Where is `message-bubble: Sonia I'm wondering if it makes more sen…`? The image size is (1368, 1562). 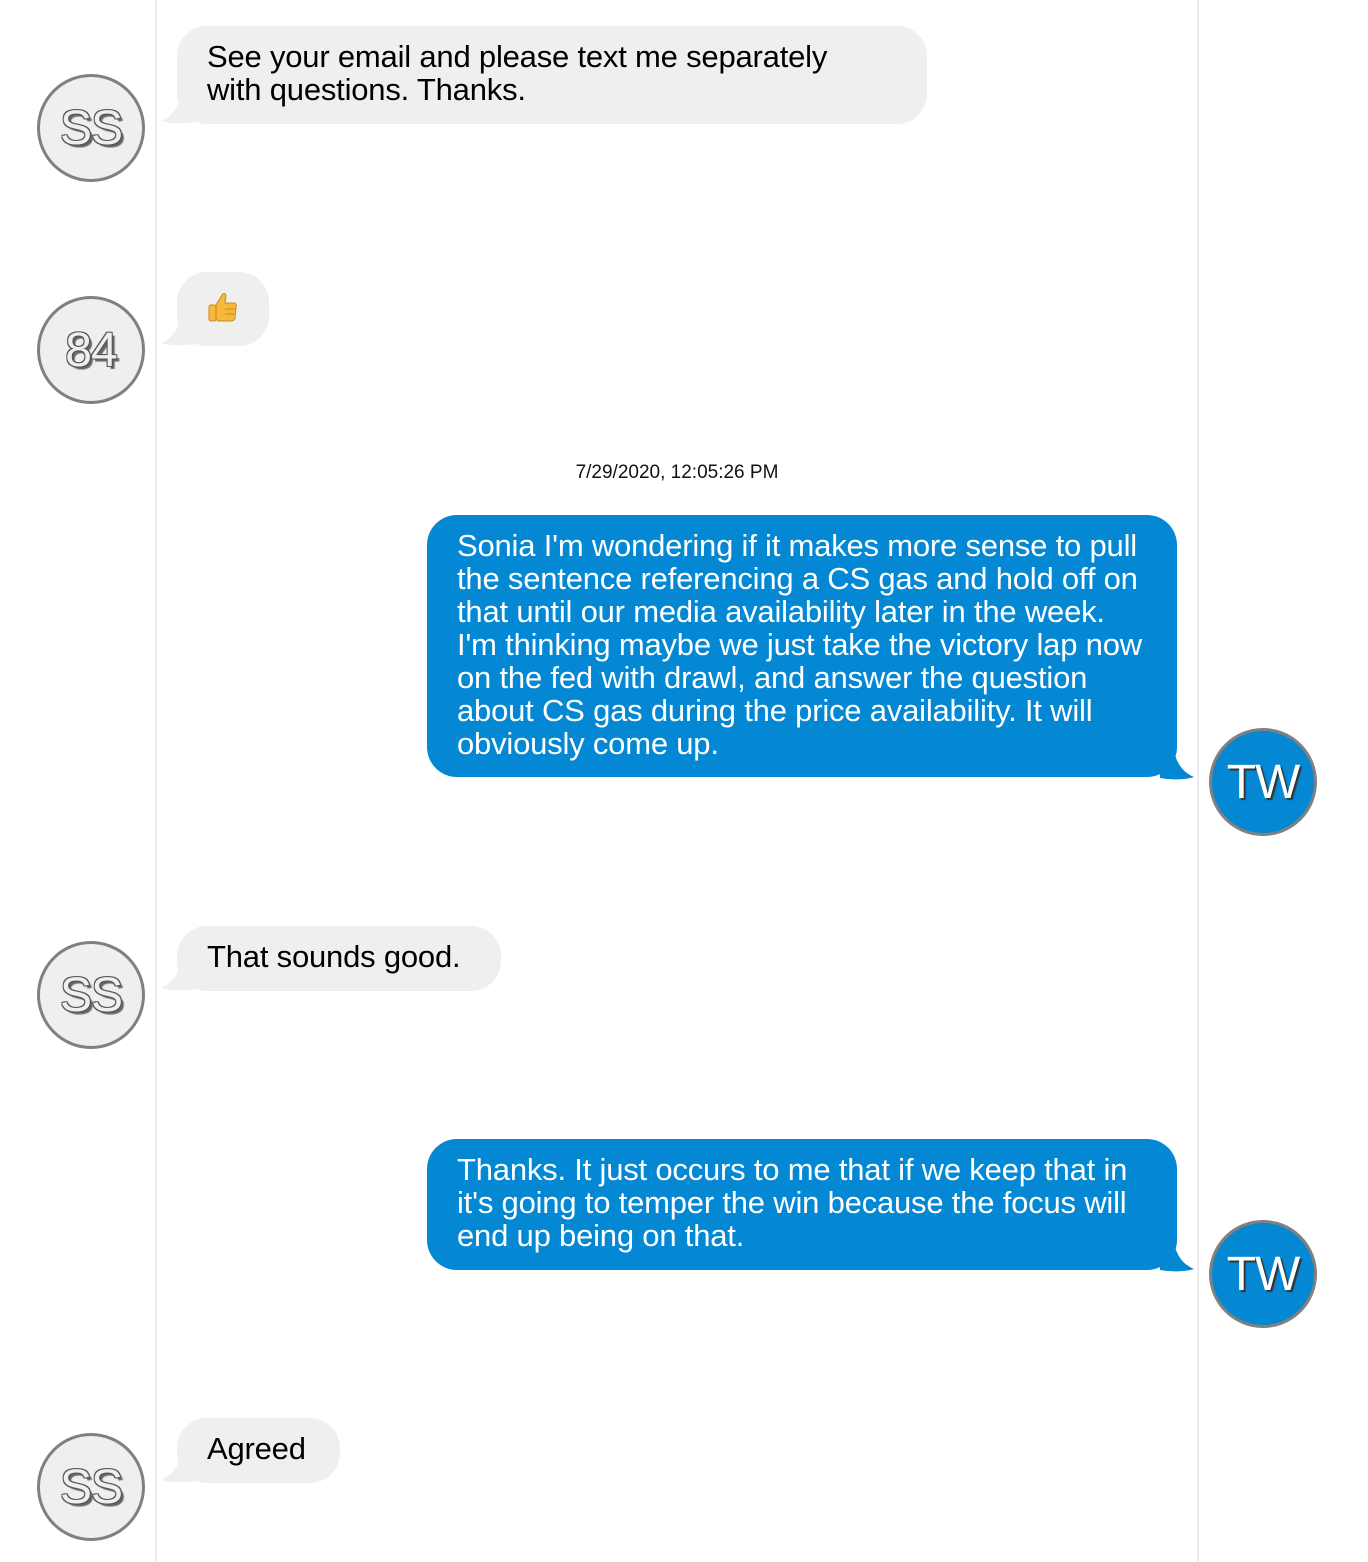 message-bubble: Sonia I'm wondering if it makes more sen… is located at coordinates (802, 646).